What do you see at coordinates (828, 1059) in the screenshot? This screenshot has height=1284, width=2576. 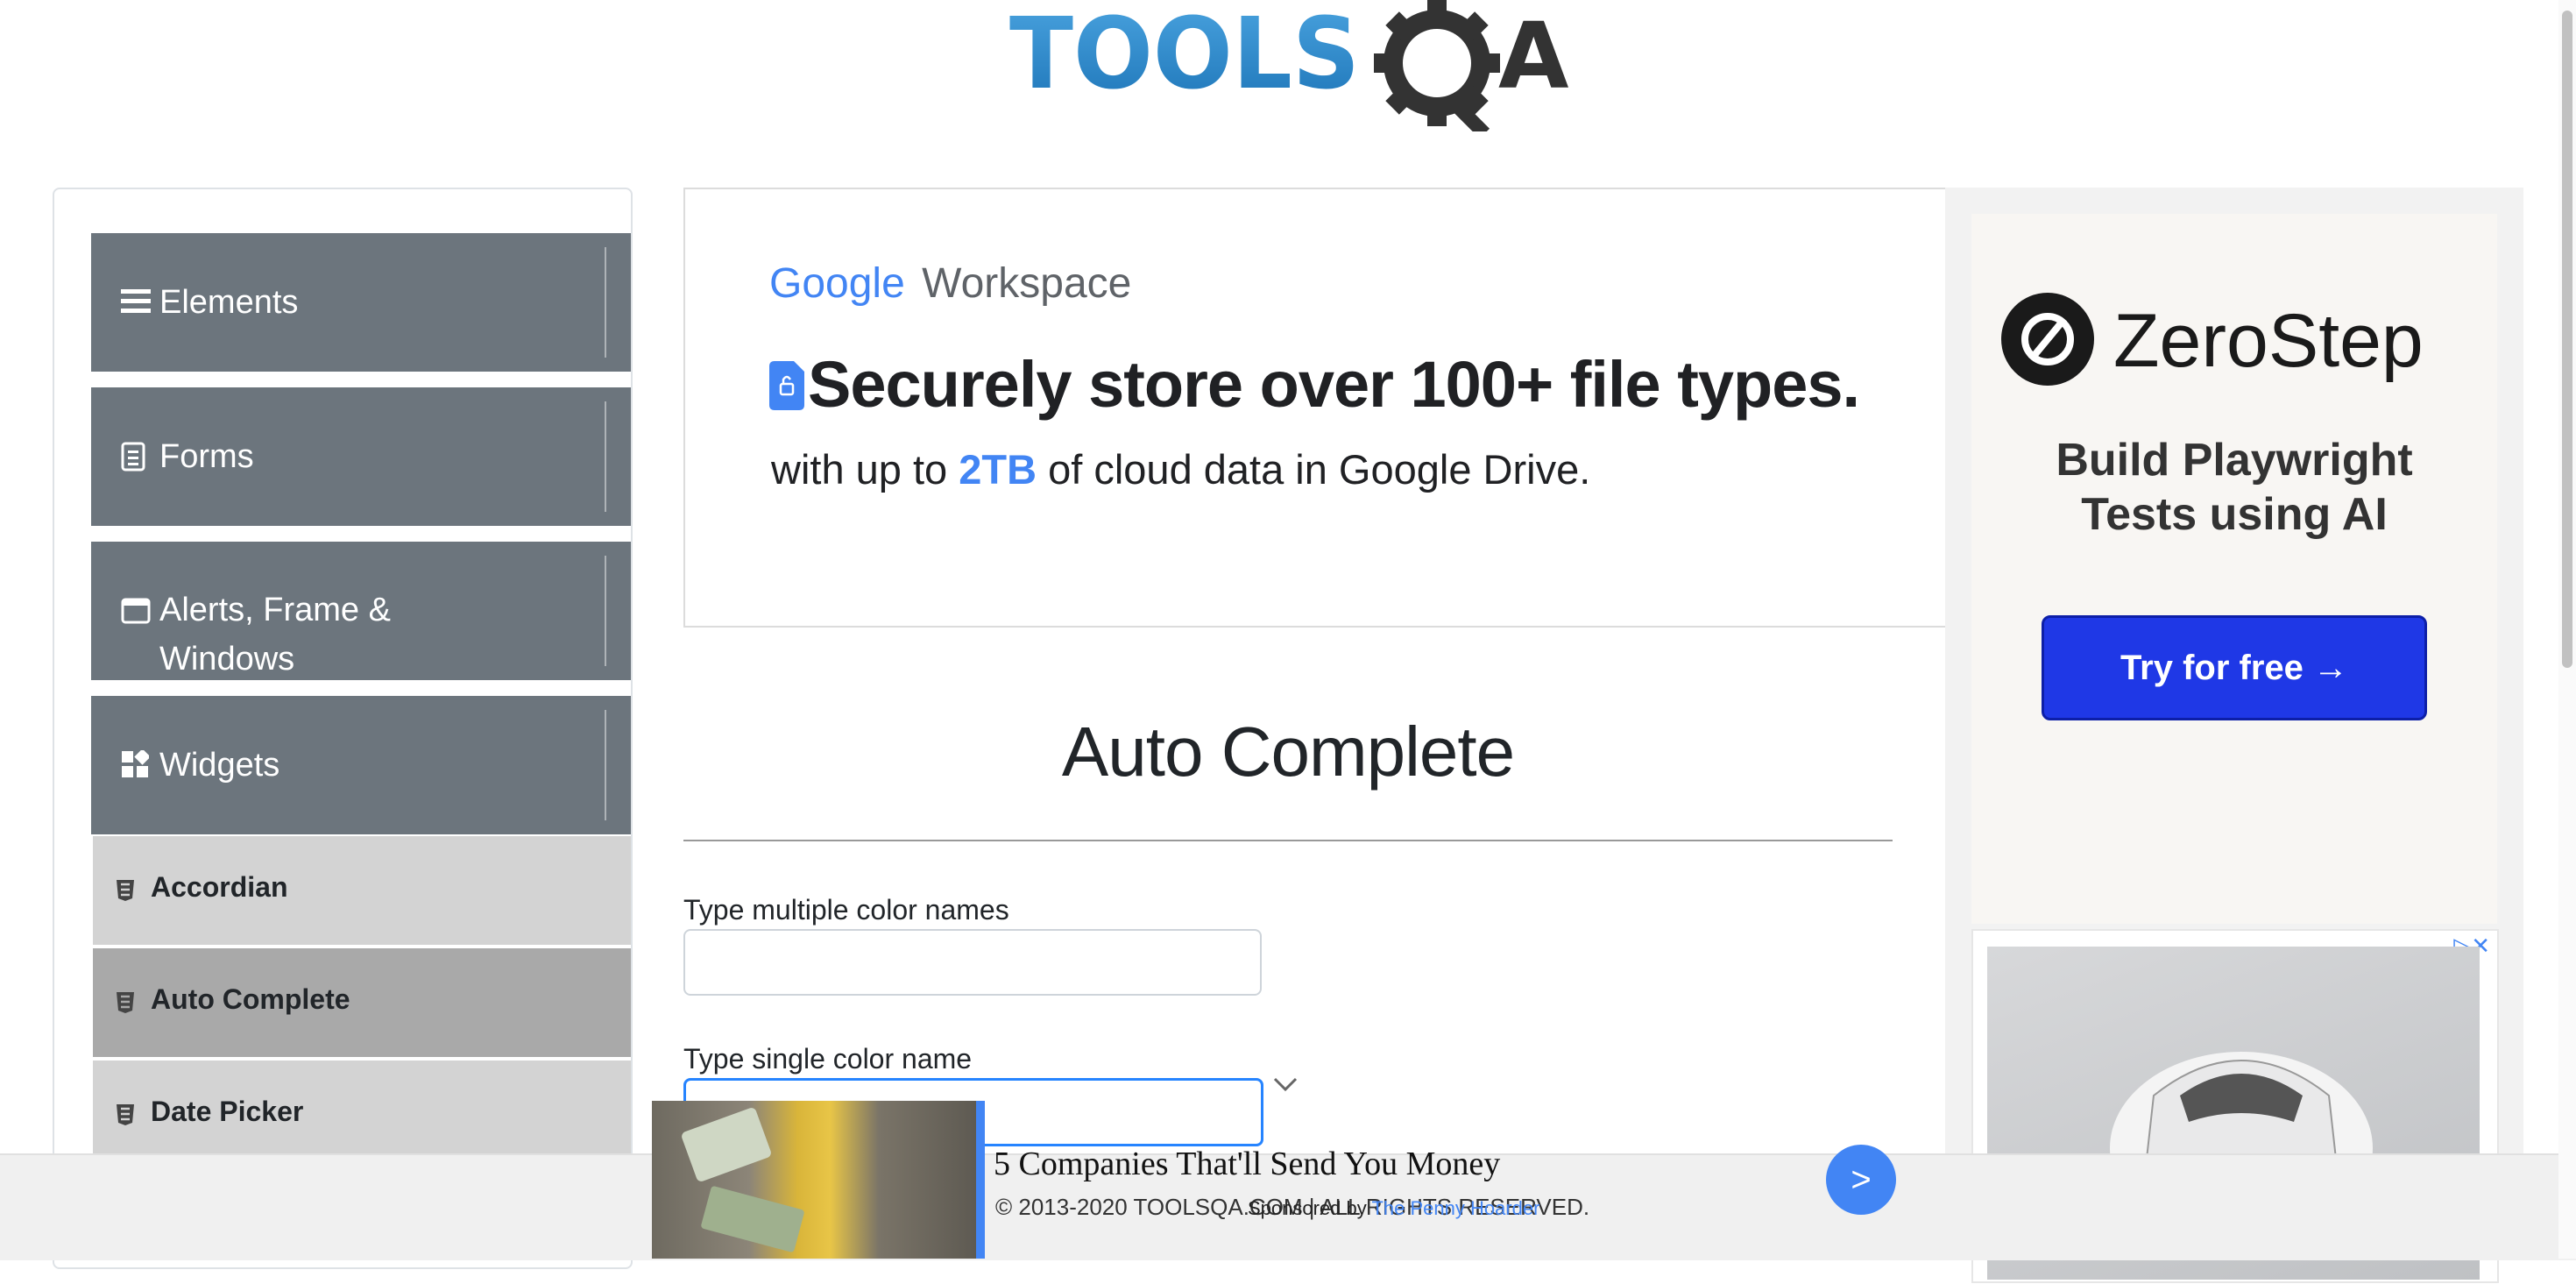 I see `single-color-label: Type single color name` at bounding box center [828, 1059].